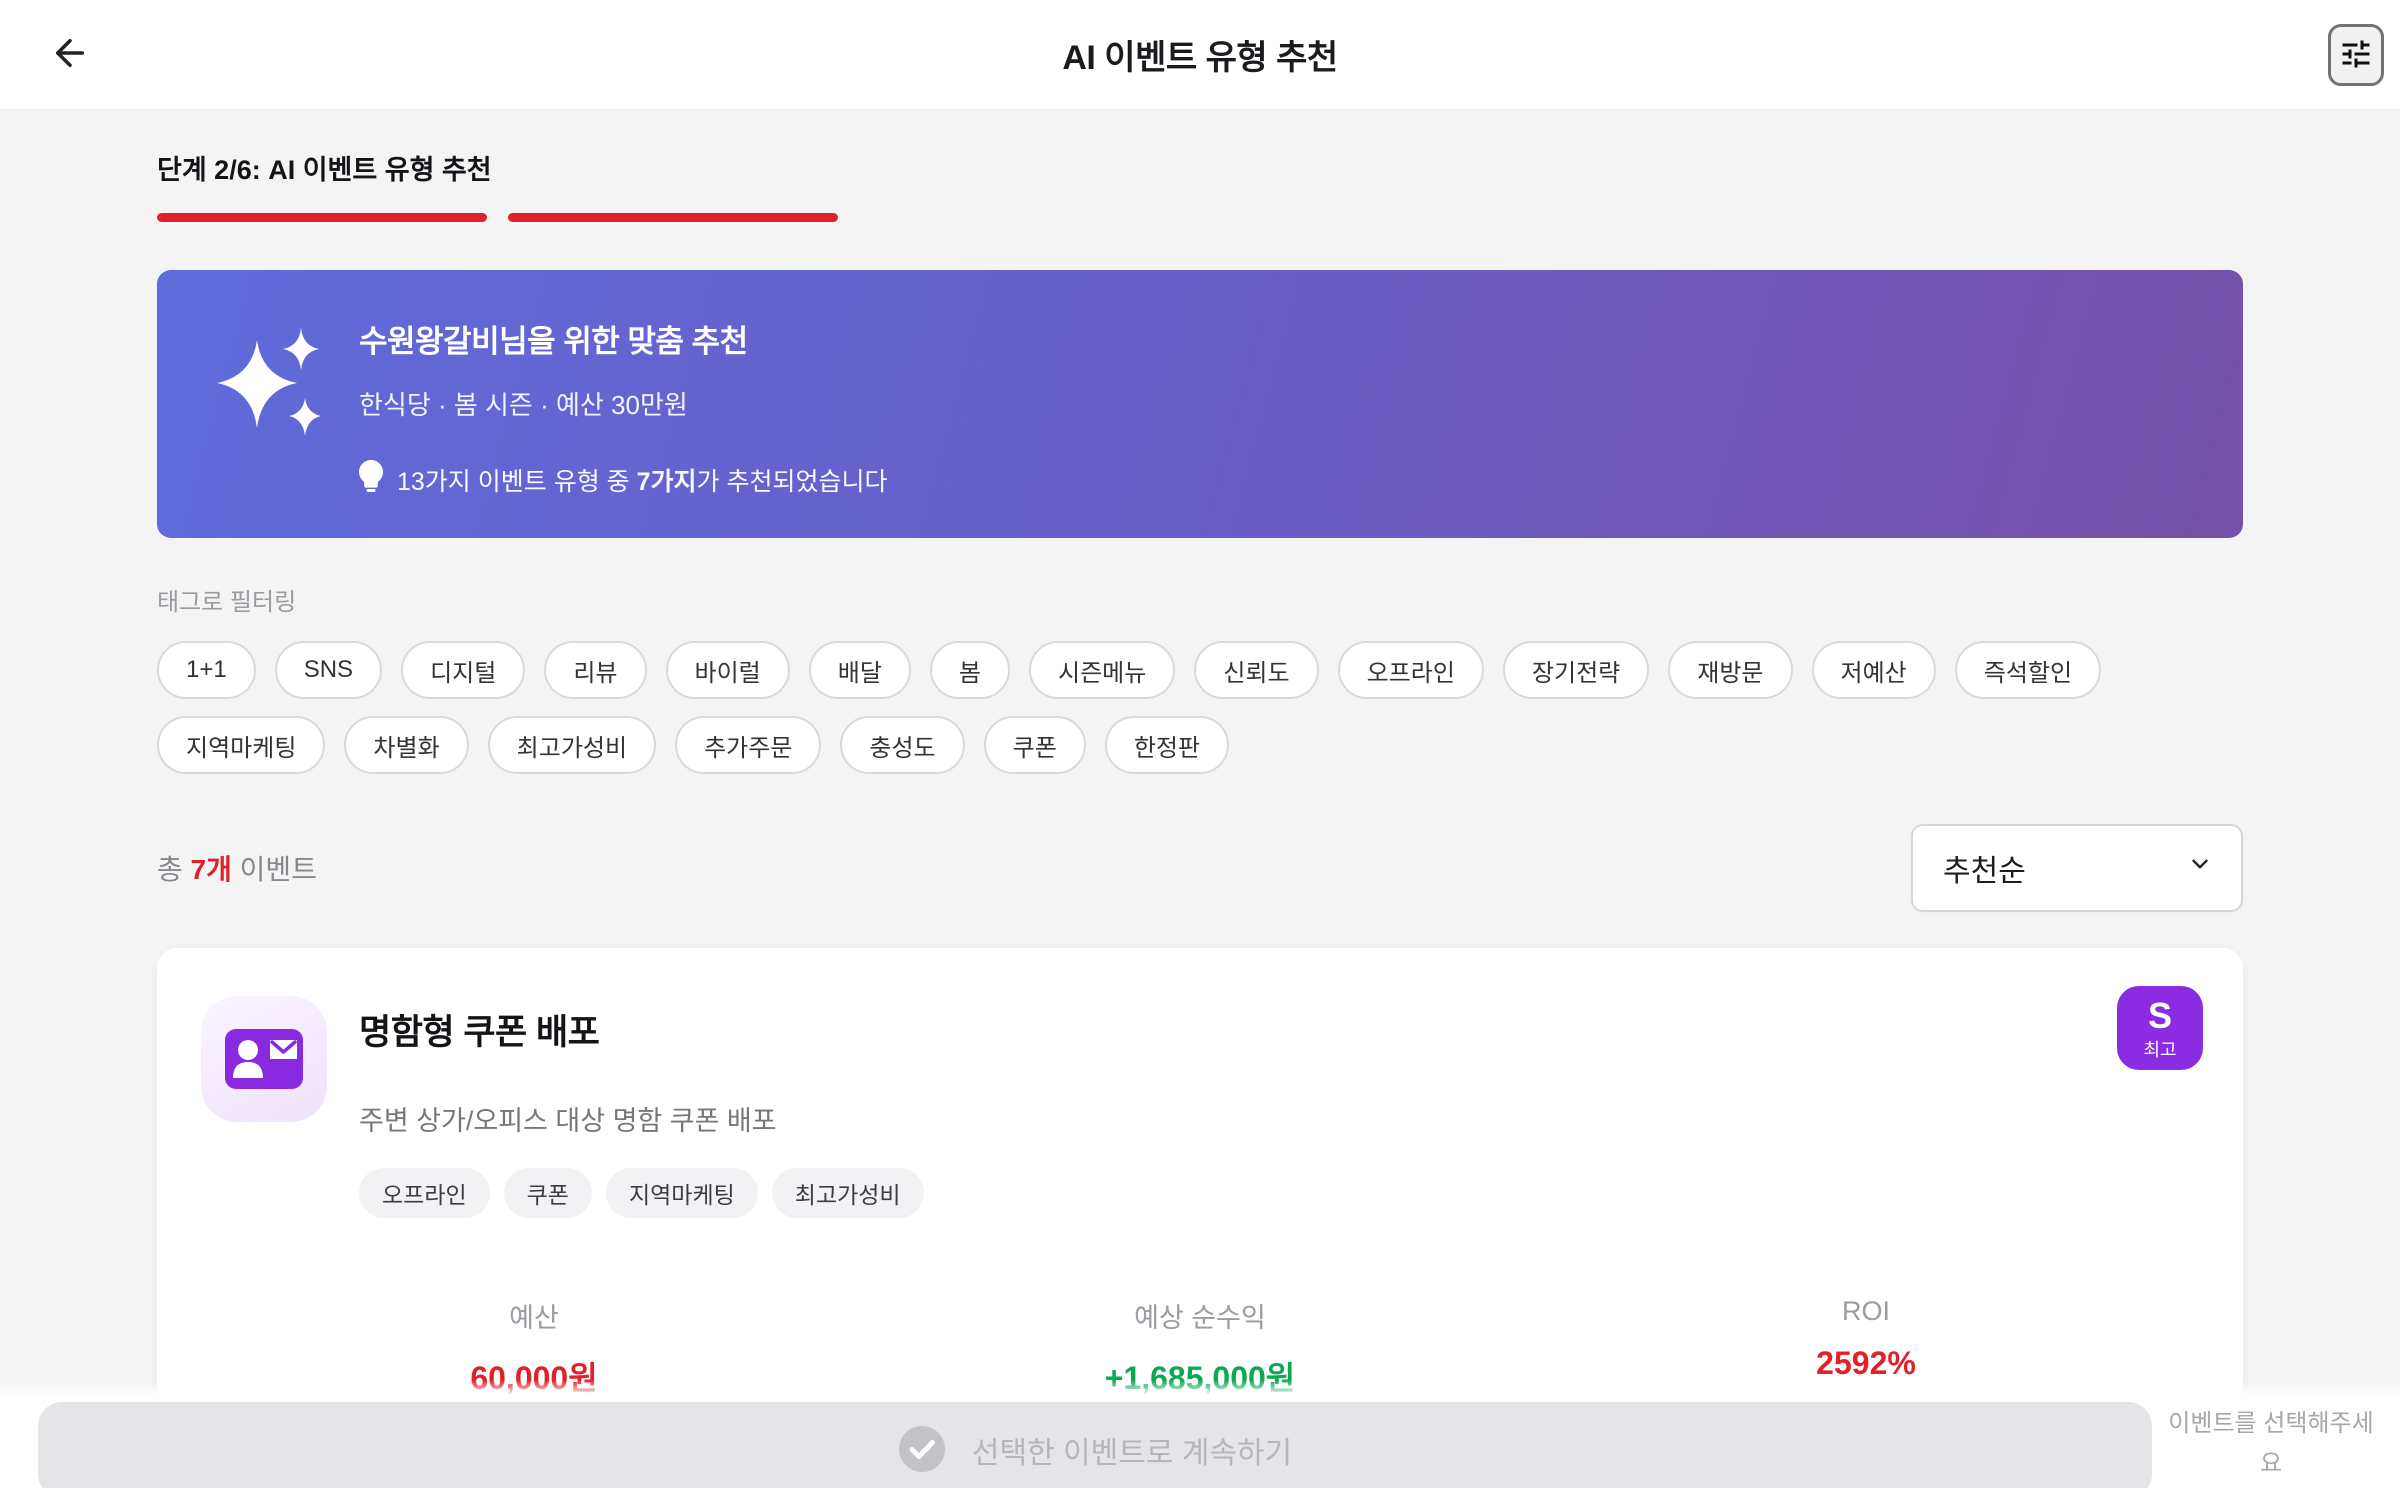 Image resolution: width=2400 pixels, height=1488 pixels. I want to click on event-title: 명함형 쿠폰 배포, so click(479, 1032).